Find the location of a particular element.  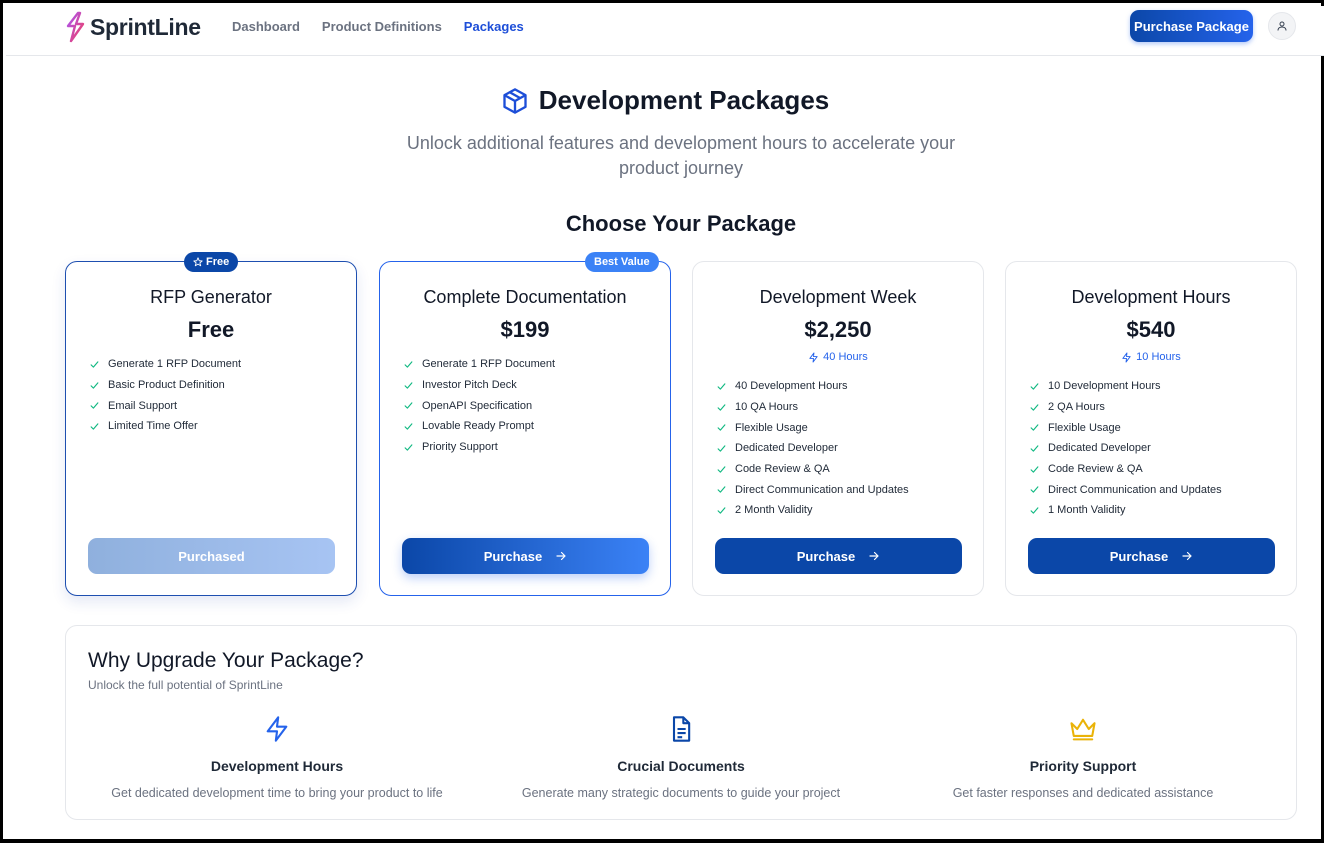

star-icon is located at coordinates (198, 262).